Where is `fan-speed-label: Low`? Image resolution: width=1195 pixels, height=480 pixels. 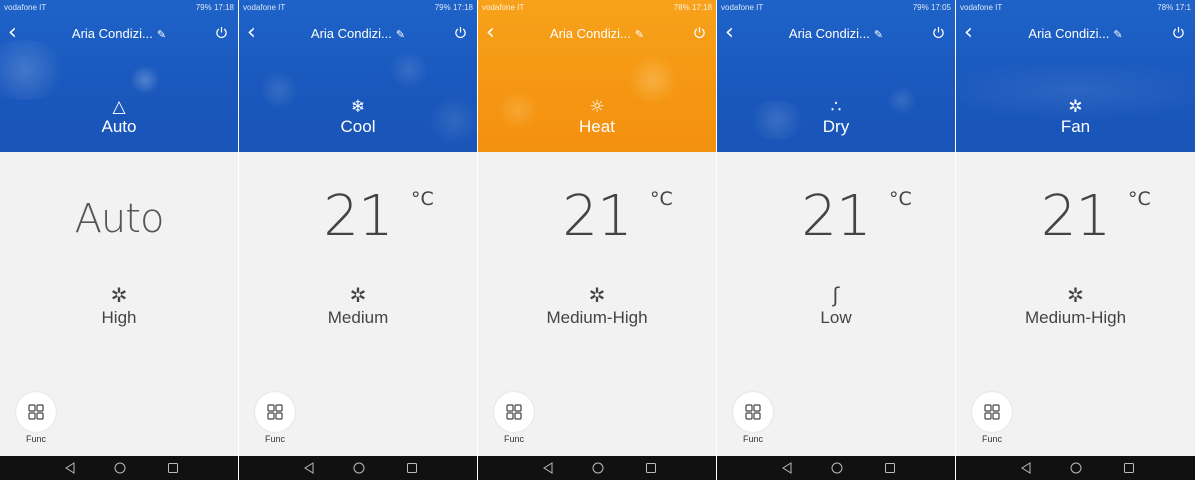
fan-speed-label: Low is located at coordinates (836, 318).